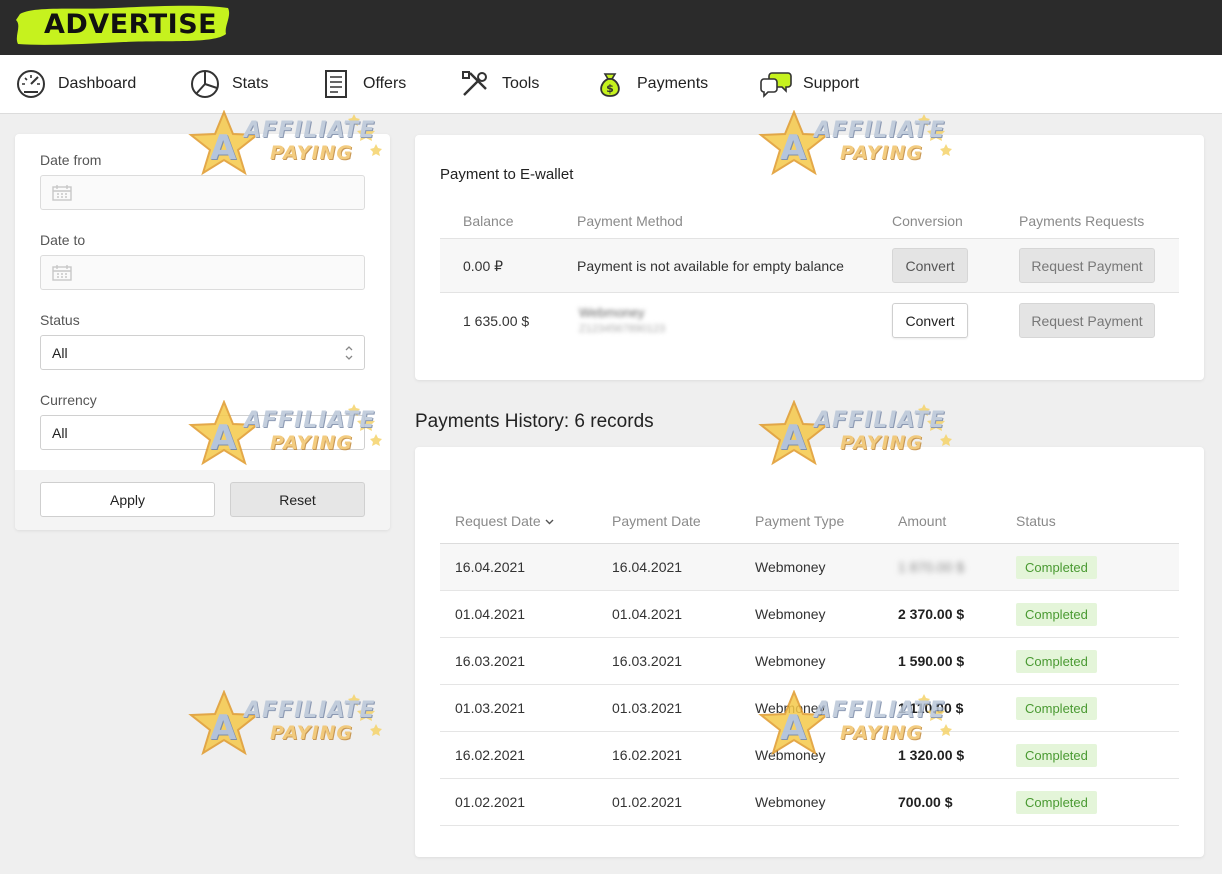  What do you see at coordinates (349, 353) in the screenshot?
I see `select-arrows-icon` at bounding box center [349, 353].